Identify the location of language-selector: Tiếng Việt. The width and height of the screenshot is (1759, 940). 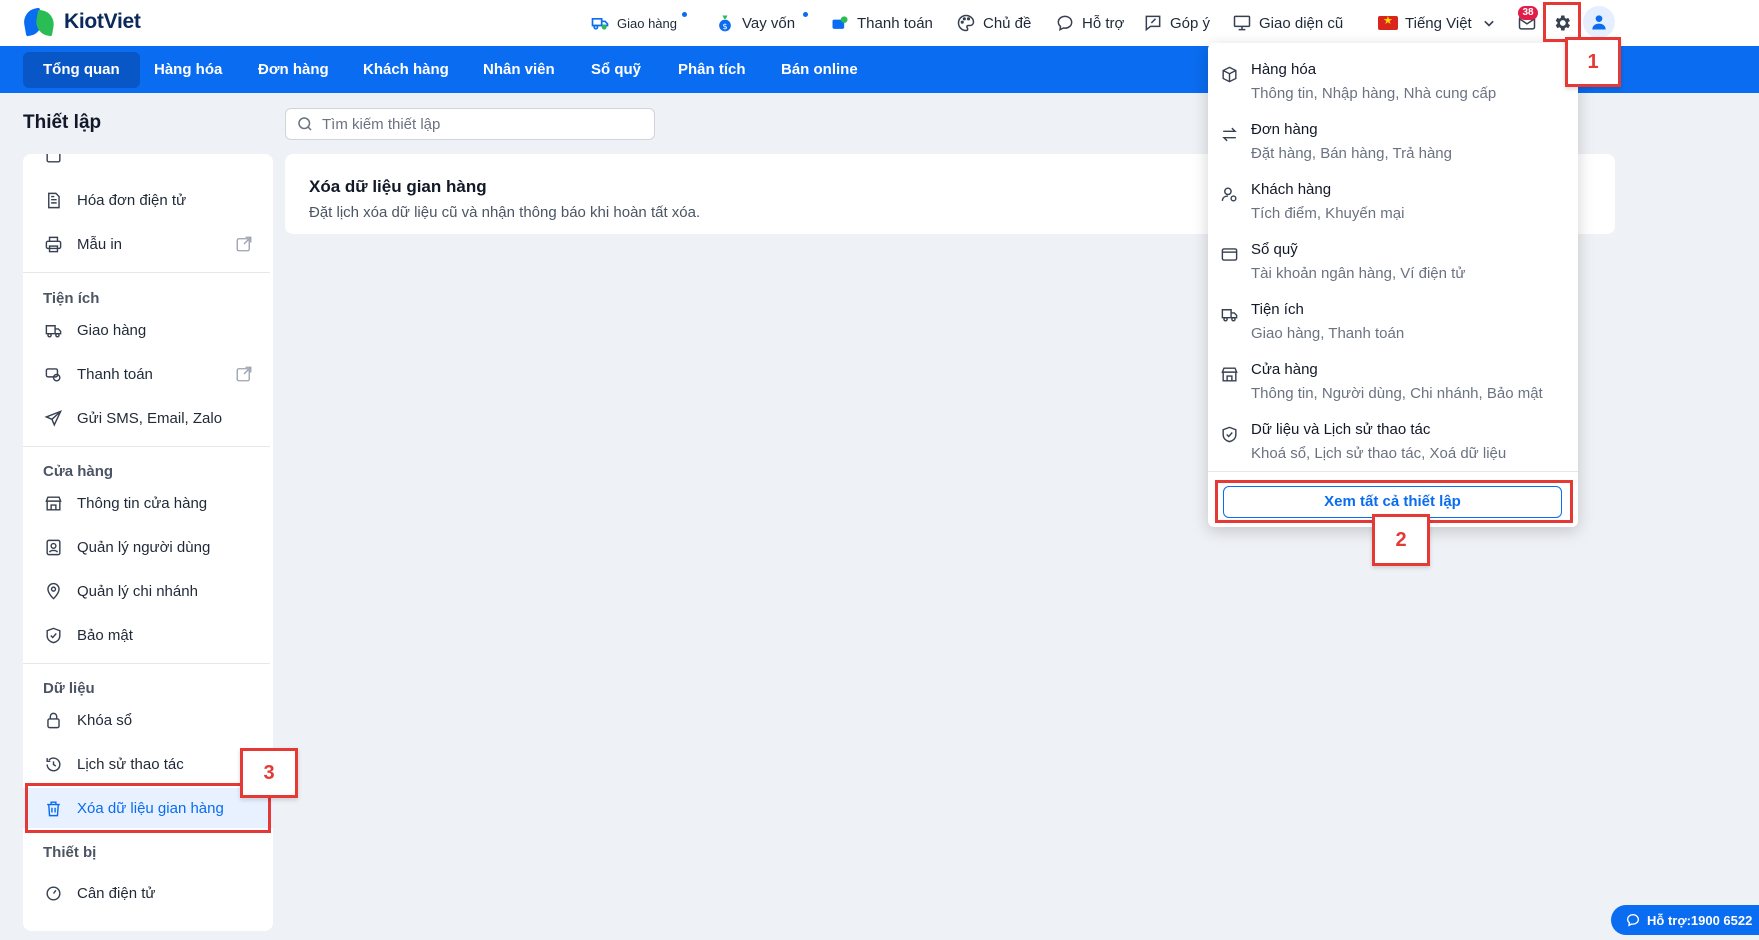
(1438, 23).